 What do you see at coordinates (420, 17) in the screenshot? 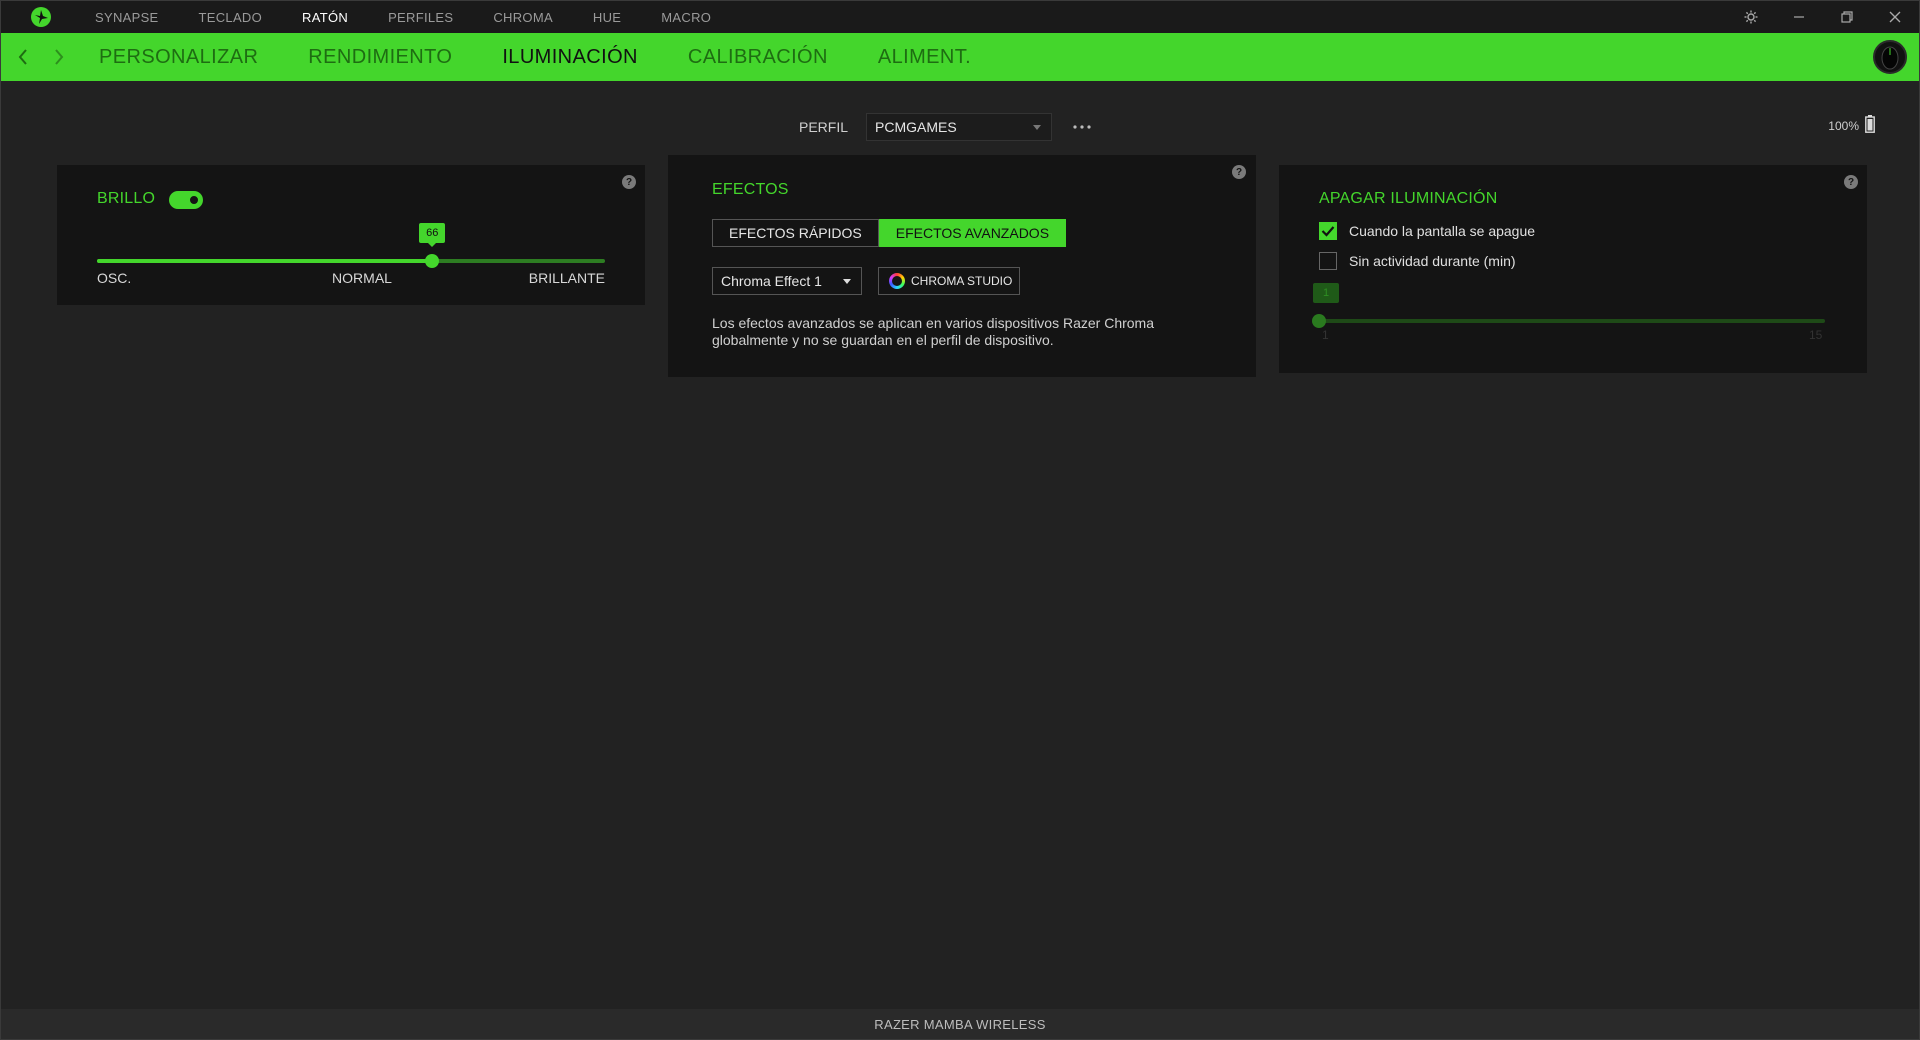
I see `topnav-perfiles: PERFILES` at bounding box center [420, 17].